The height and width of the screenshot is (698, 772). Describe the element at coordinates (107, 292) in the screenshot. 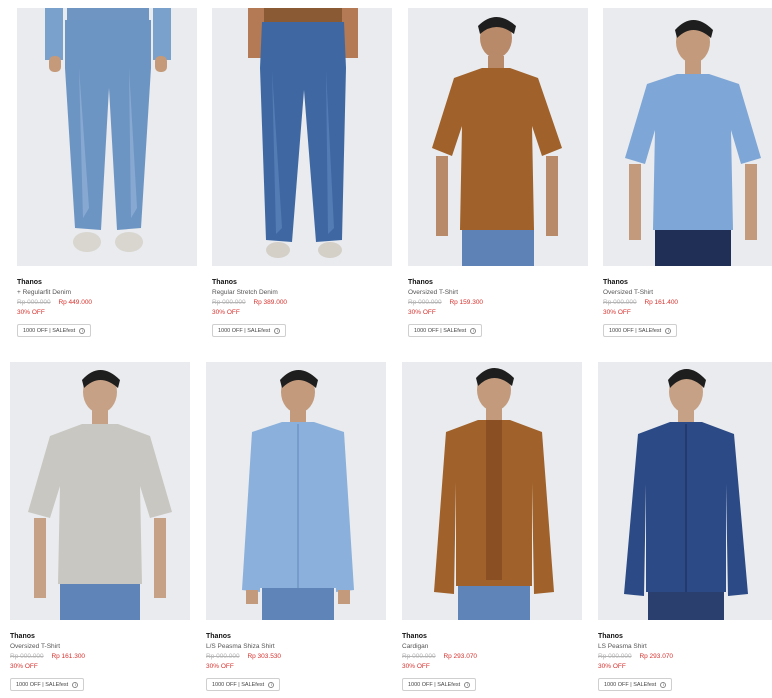

I see `product-name: + Regularfit Denim` at that location.